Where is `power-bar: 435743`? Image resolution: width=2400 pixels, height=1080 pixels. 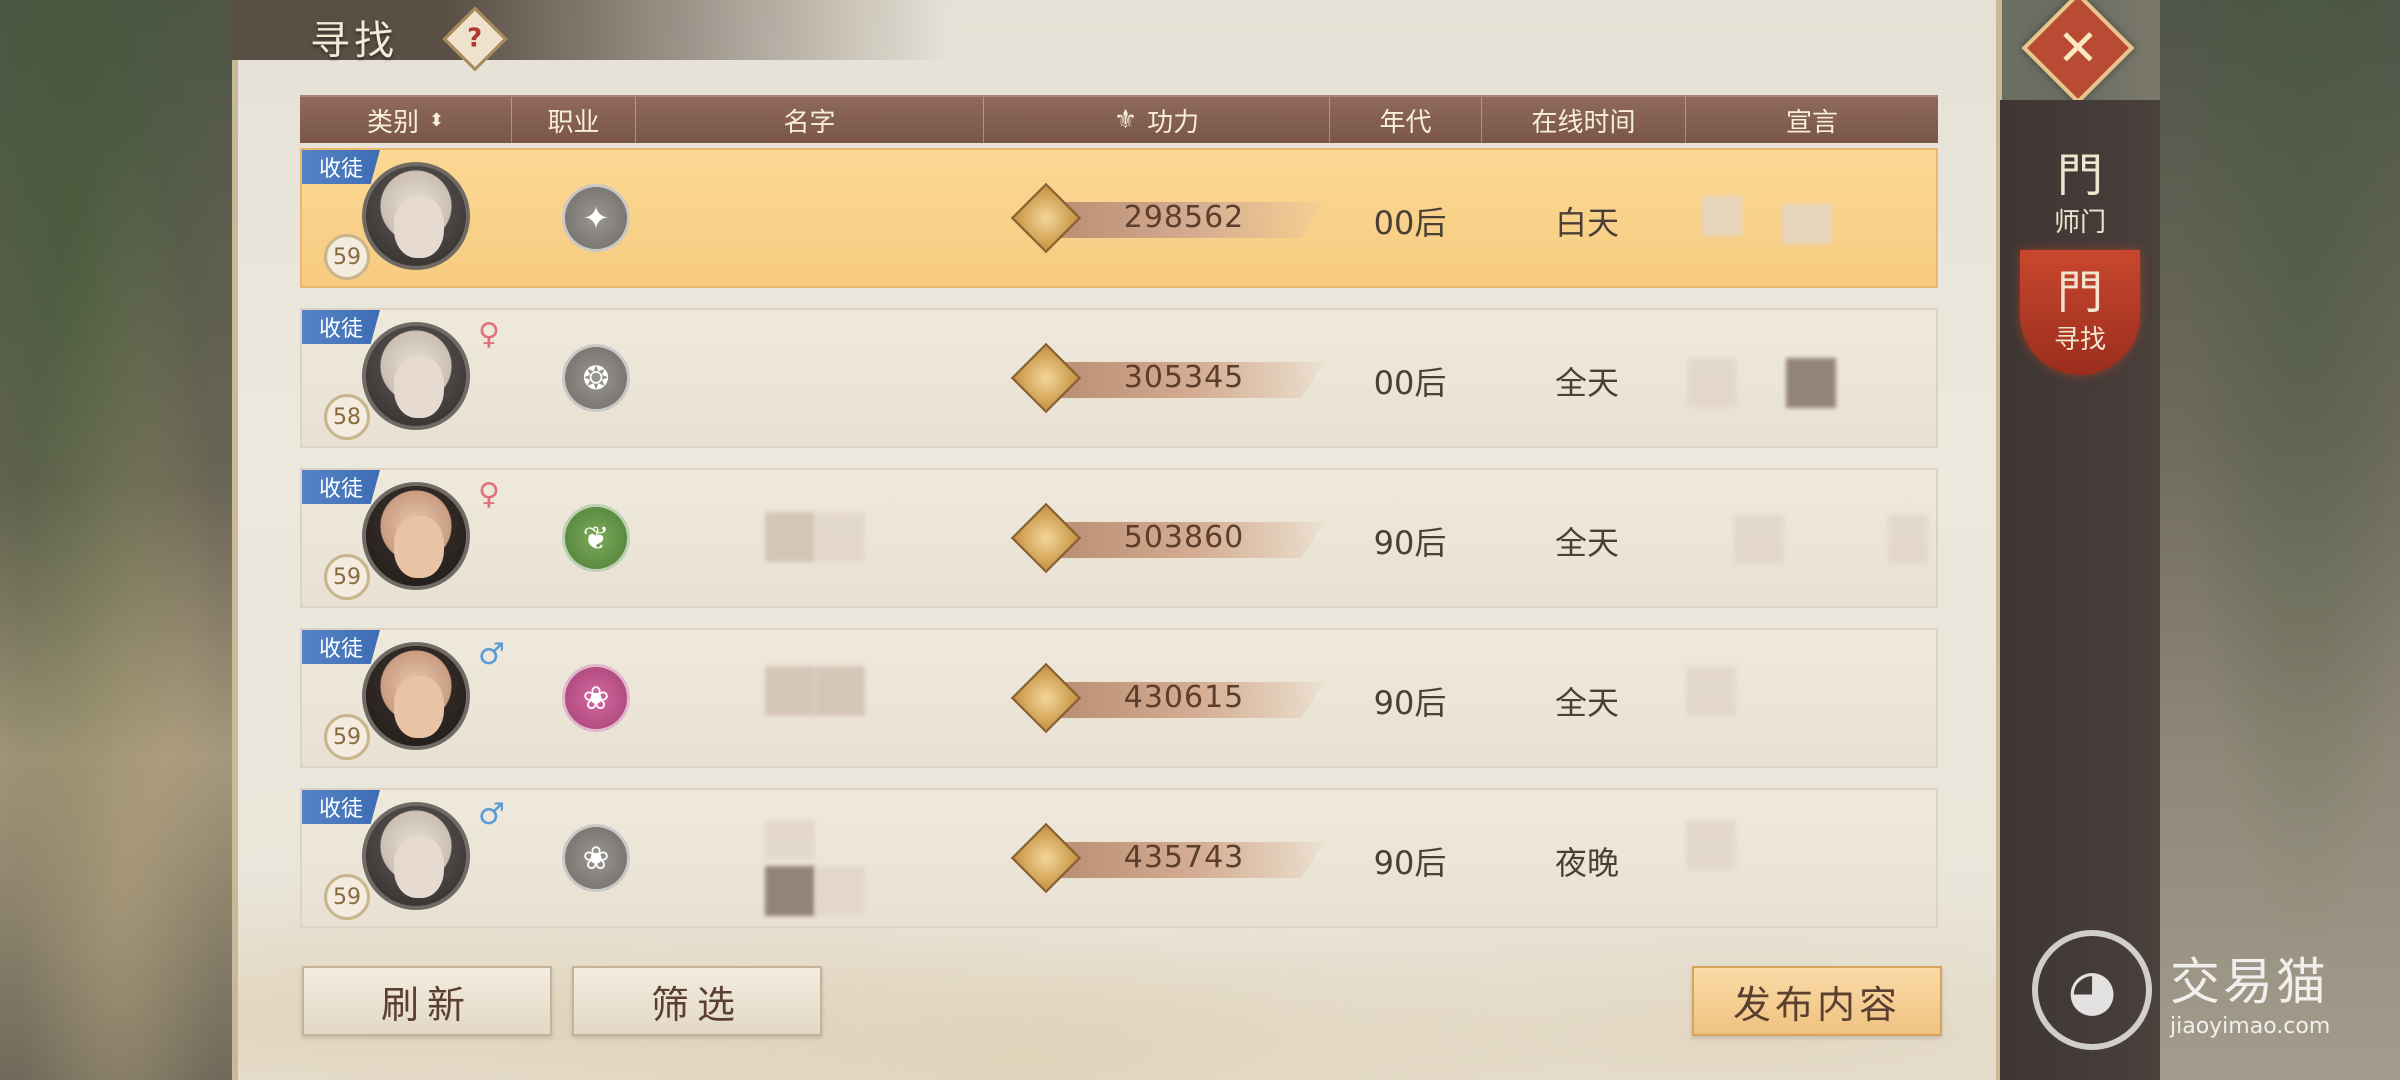 power-bar: 435743 is located at coordinates (1167, 858).